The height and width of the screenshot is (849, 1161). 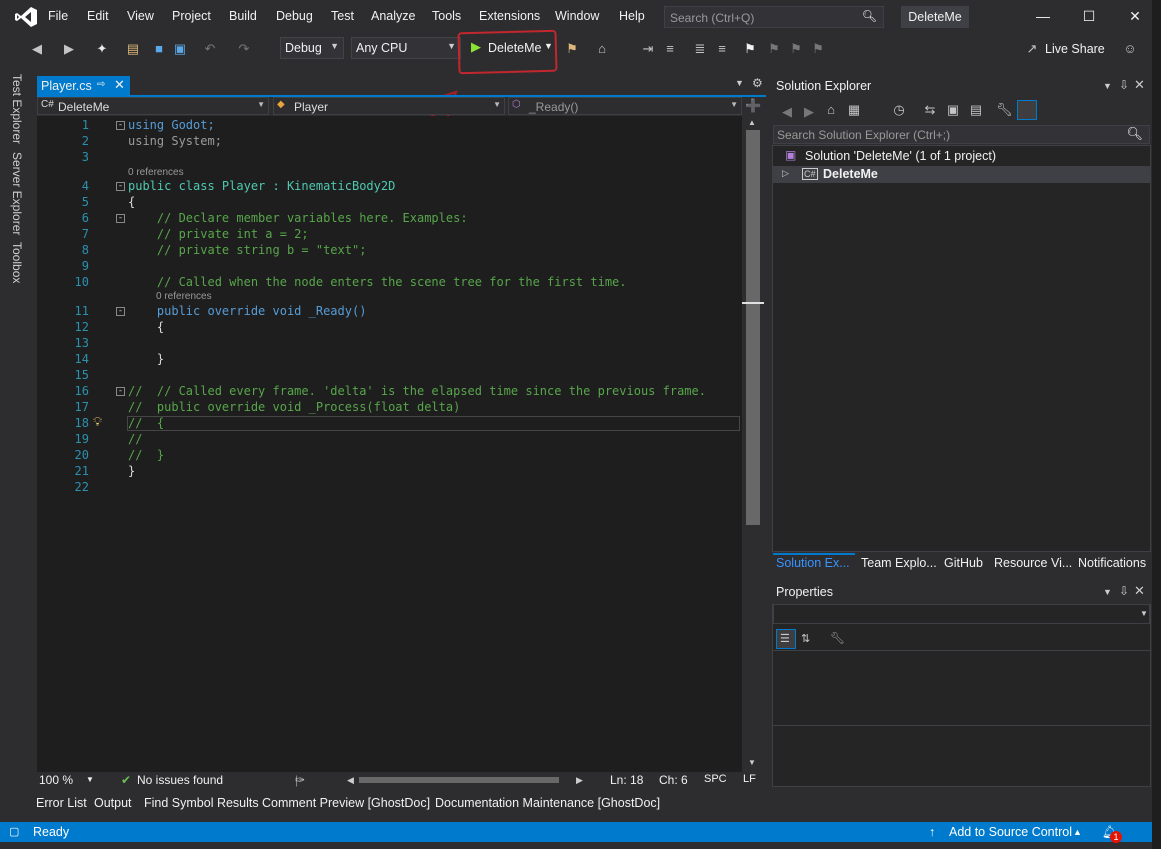 What do you see at coordinates (579, 780) in the screenshot?
I see `chevron-right-icon: ▶` at bounding box center [579, 780].